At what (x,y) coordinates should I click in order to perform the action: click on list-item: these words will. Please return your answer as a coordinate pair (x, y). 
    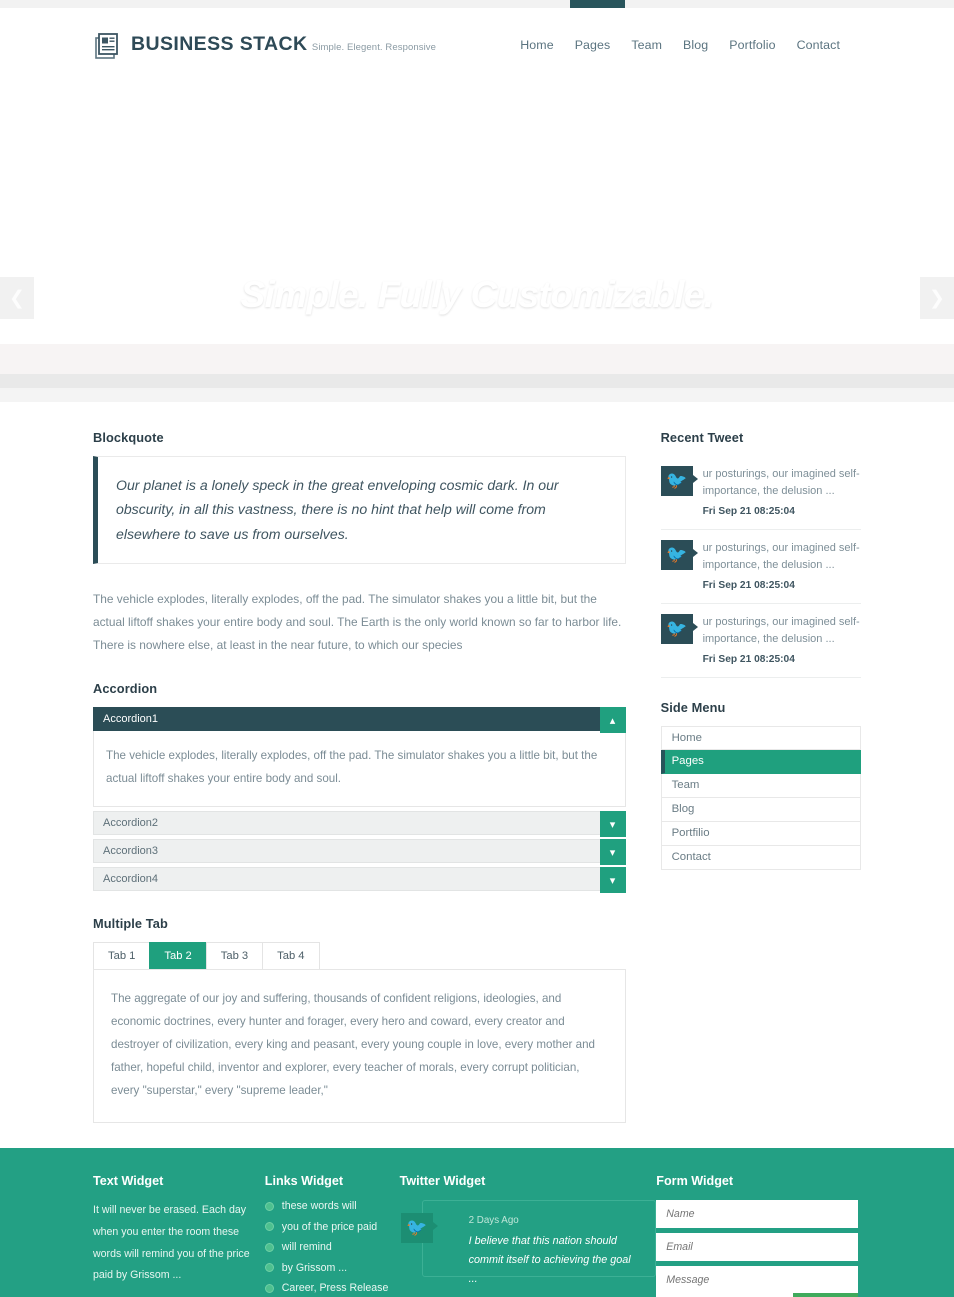
    Looking at the image, I should click on (332, 1206).